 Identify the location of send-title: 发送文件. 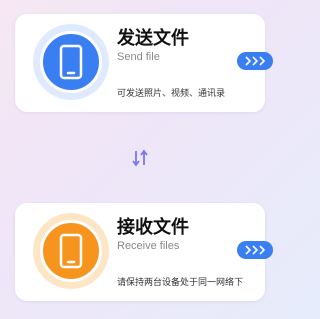
(153, 38).